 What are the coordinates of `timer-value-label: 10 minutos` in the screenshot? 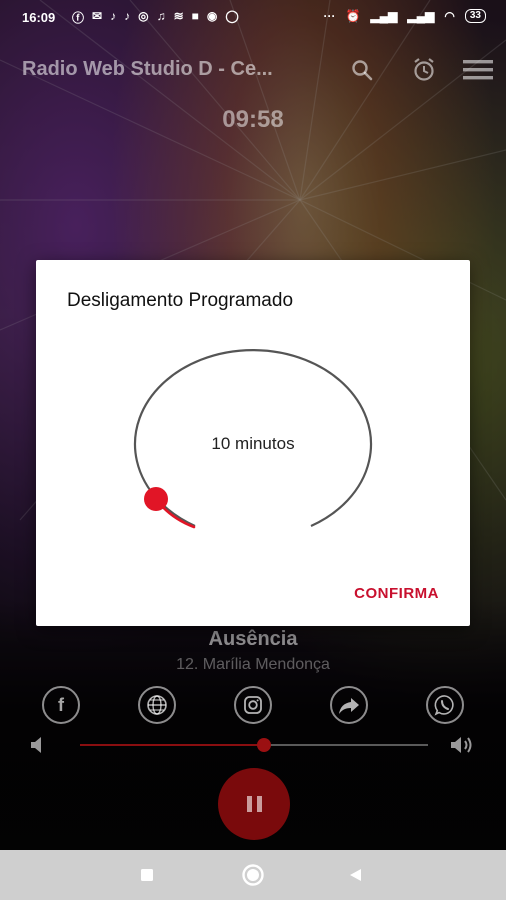 It's located at (253, 443).